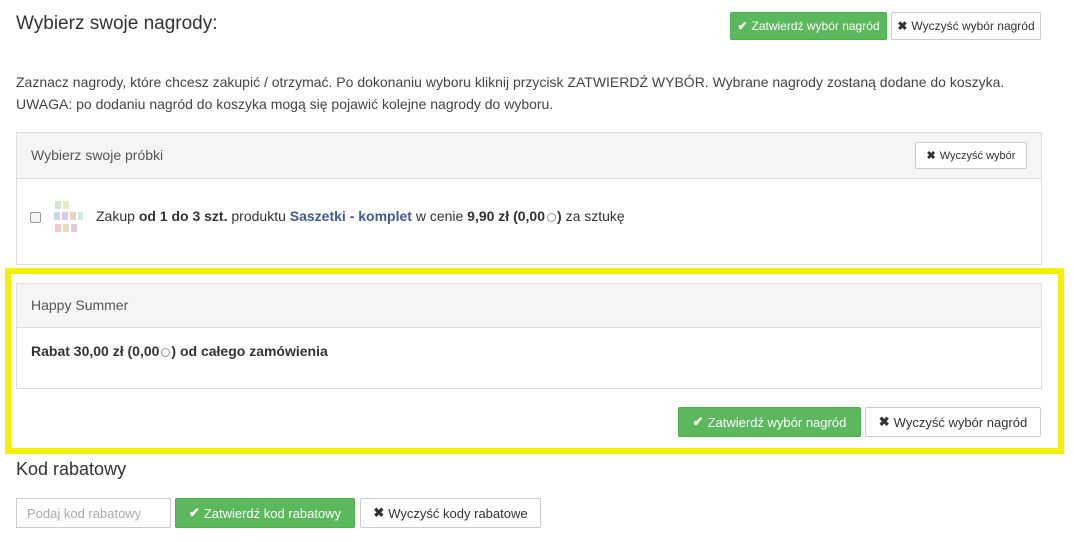  I want to click on clear-samples-button: ✖ Wyczyść wybór, so click(971, 155).